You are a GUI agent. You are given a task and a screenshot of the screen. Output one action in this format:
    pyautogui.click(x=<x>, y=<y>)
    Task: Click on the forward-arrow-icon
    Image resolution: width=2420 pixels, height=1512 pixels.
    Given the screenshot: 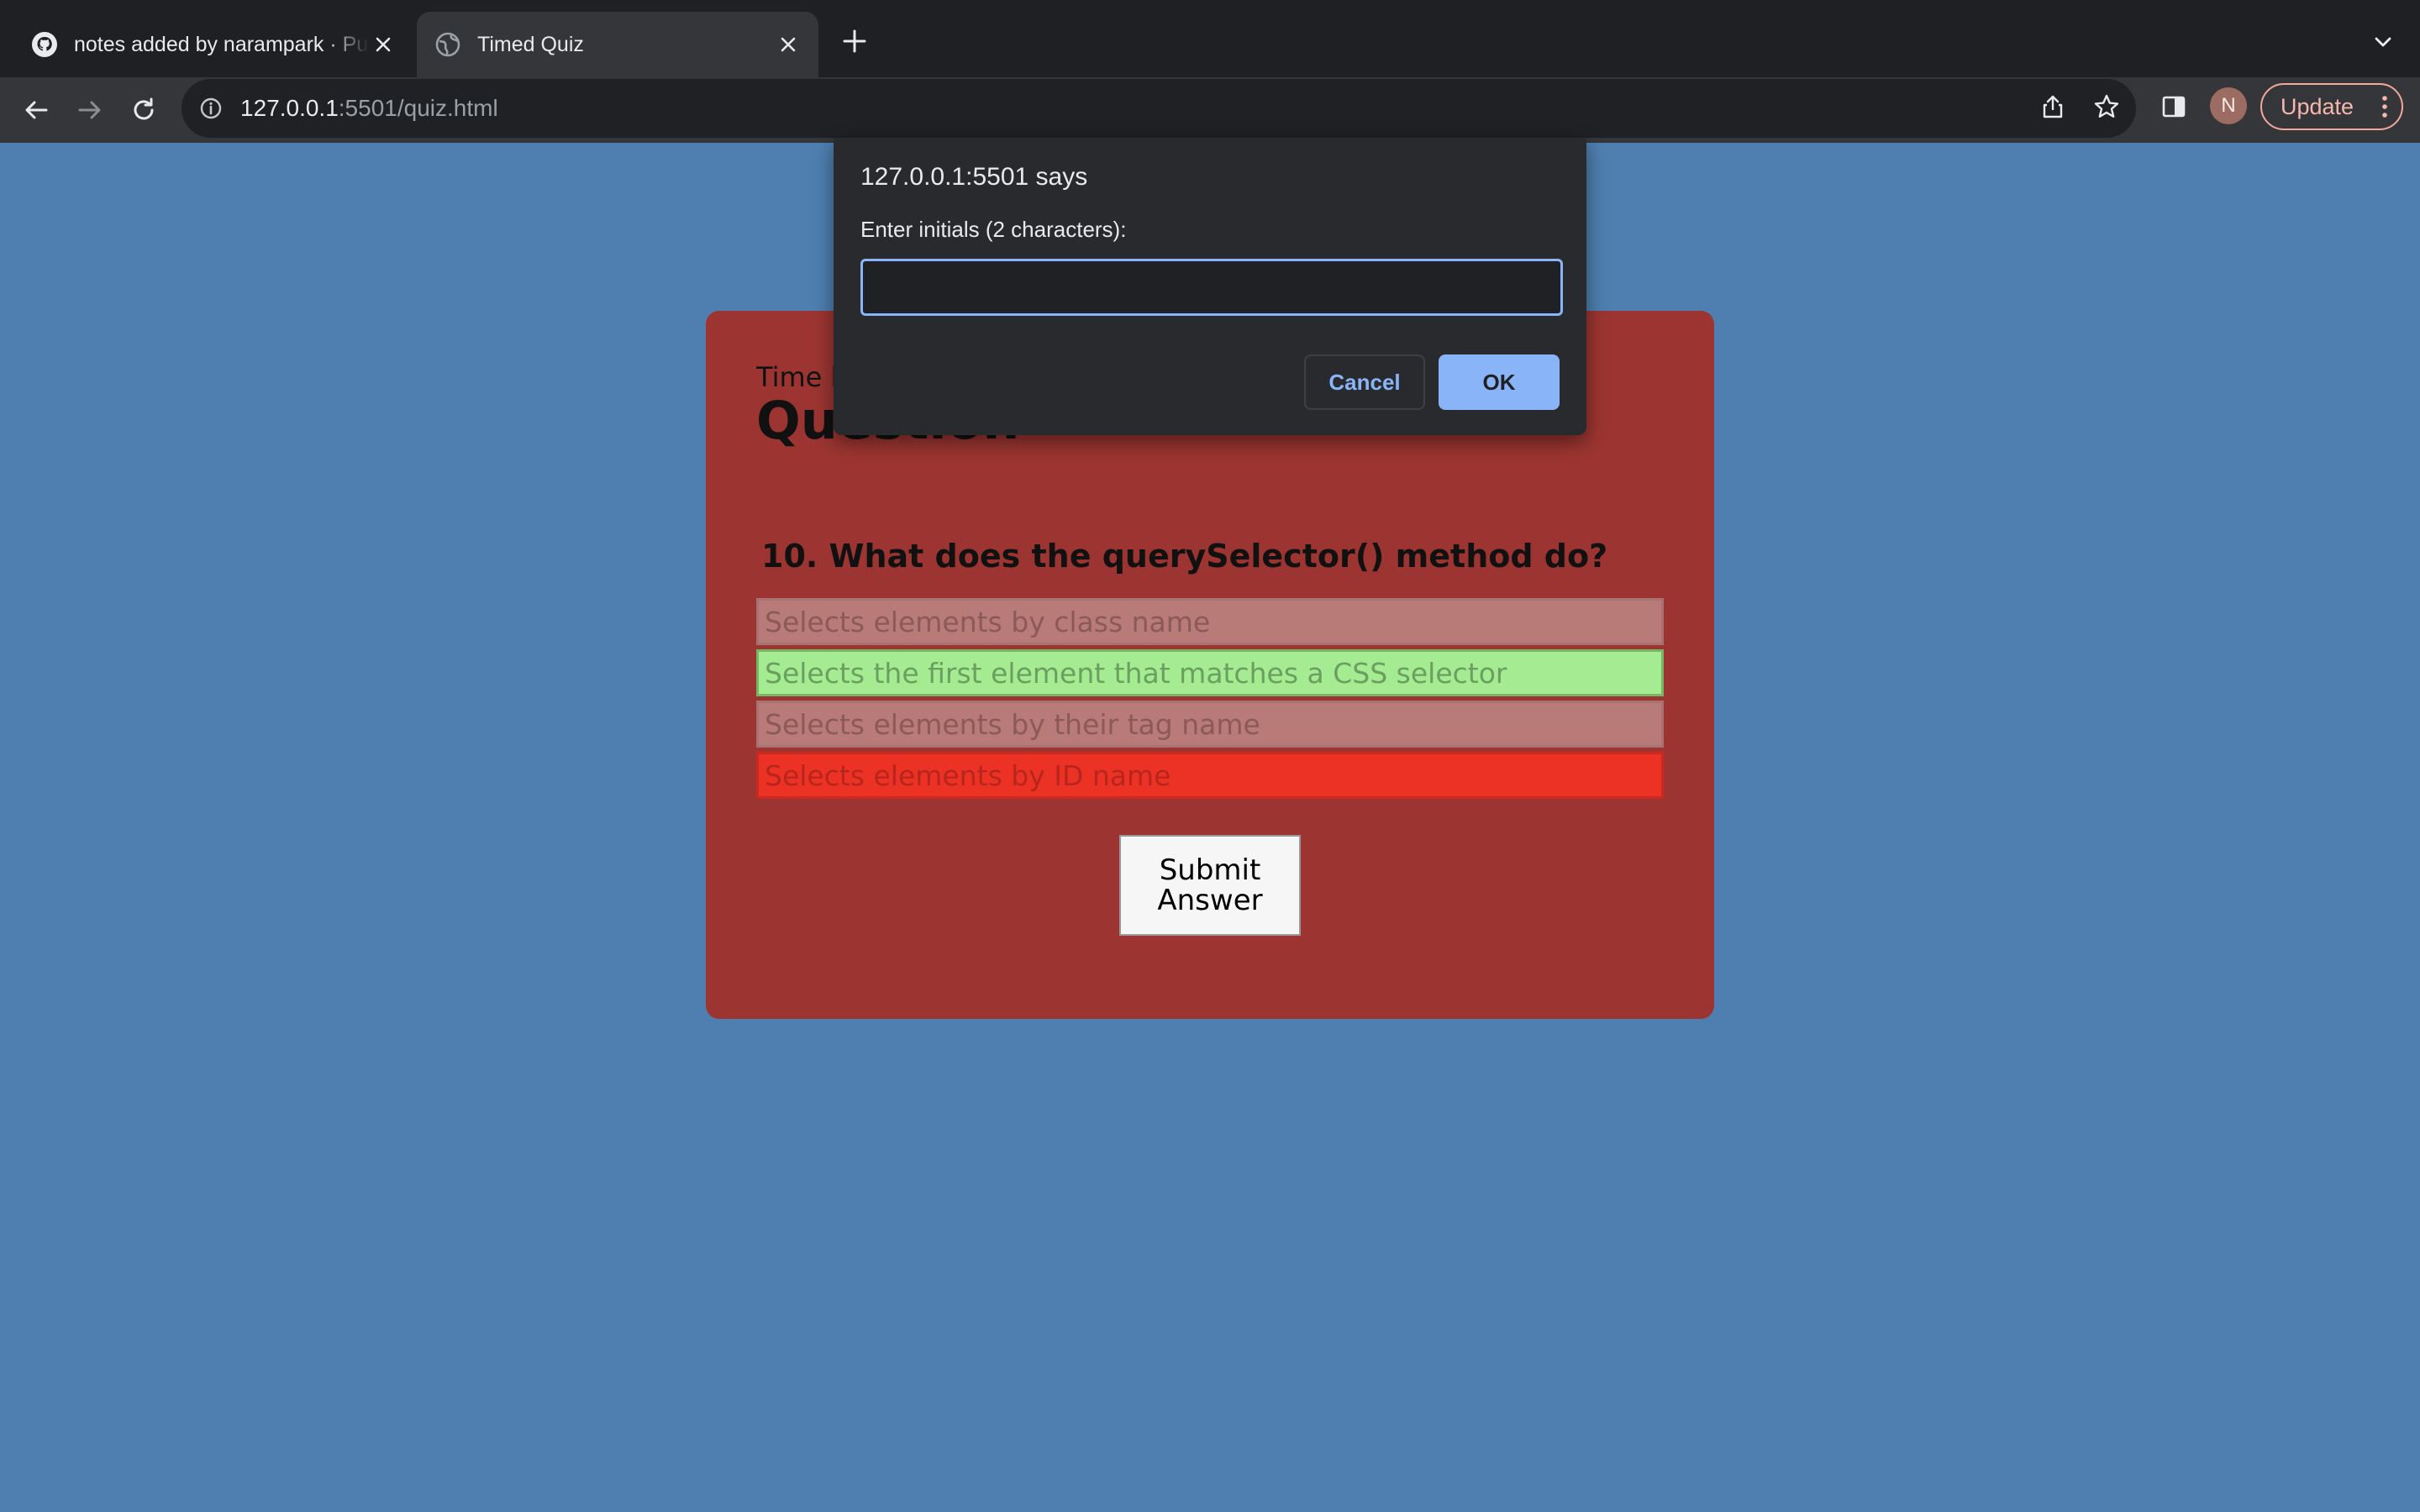 What is the action you would take?
    pyautogui.click(x=90, y=110)
    